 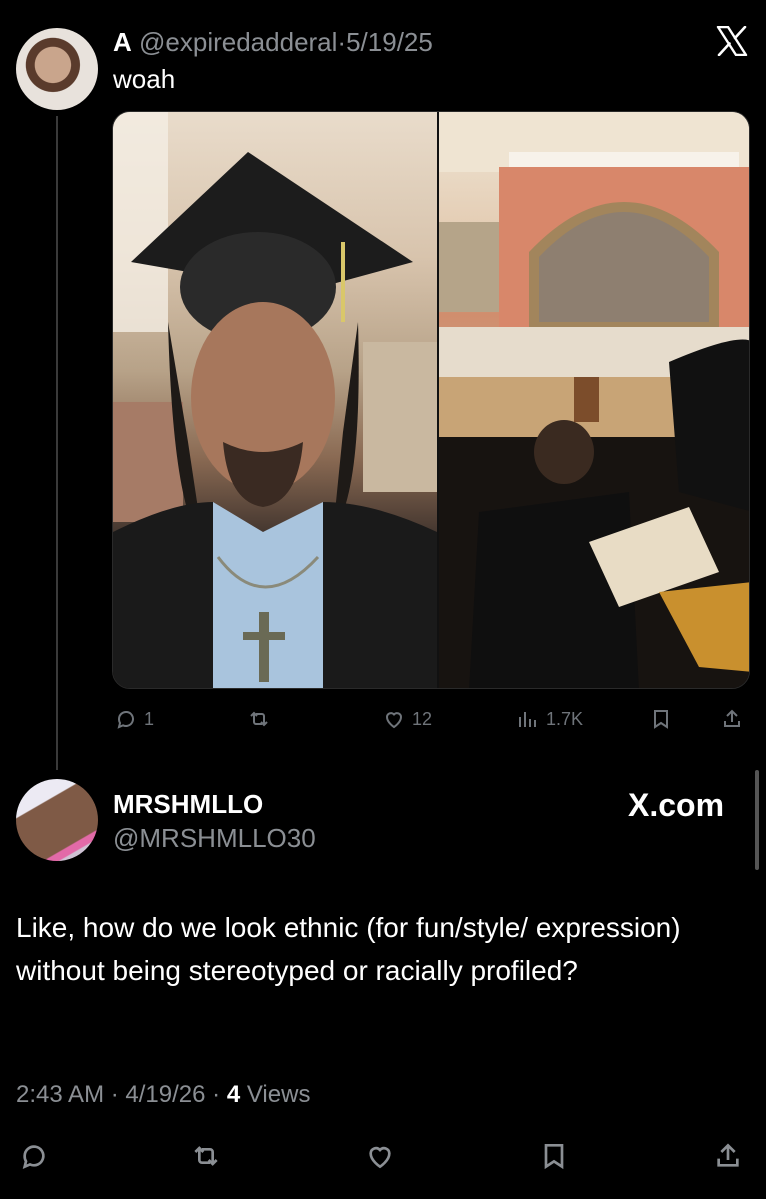 I want to click on views-button: 1.7K, so click(x=549, y=719).